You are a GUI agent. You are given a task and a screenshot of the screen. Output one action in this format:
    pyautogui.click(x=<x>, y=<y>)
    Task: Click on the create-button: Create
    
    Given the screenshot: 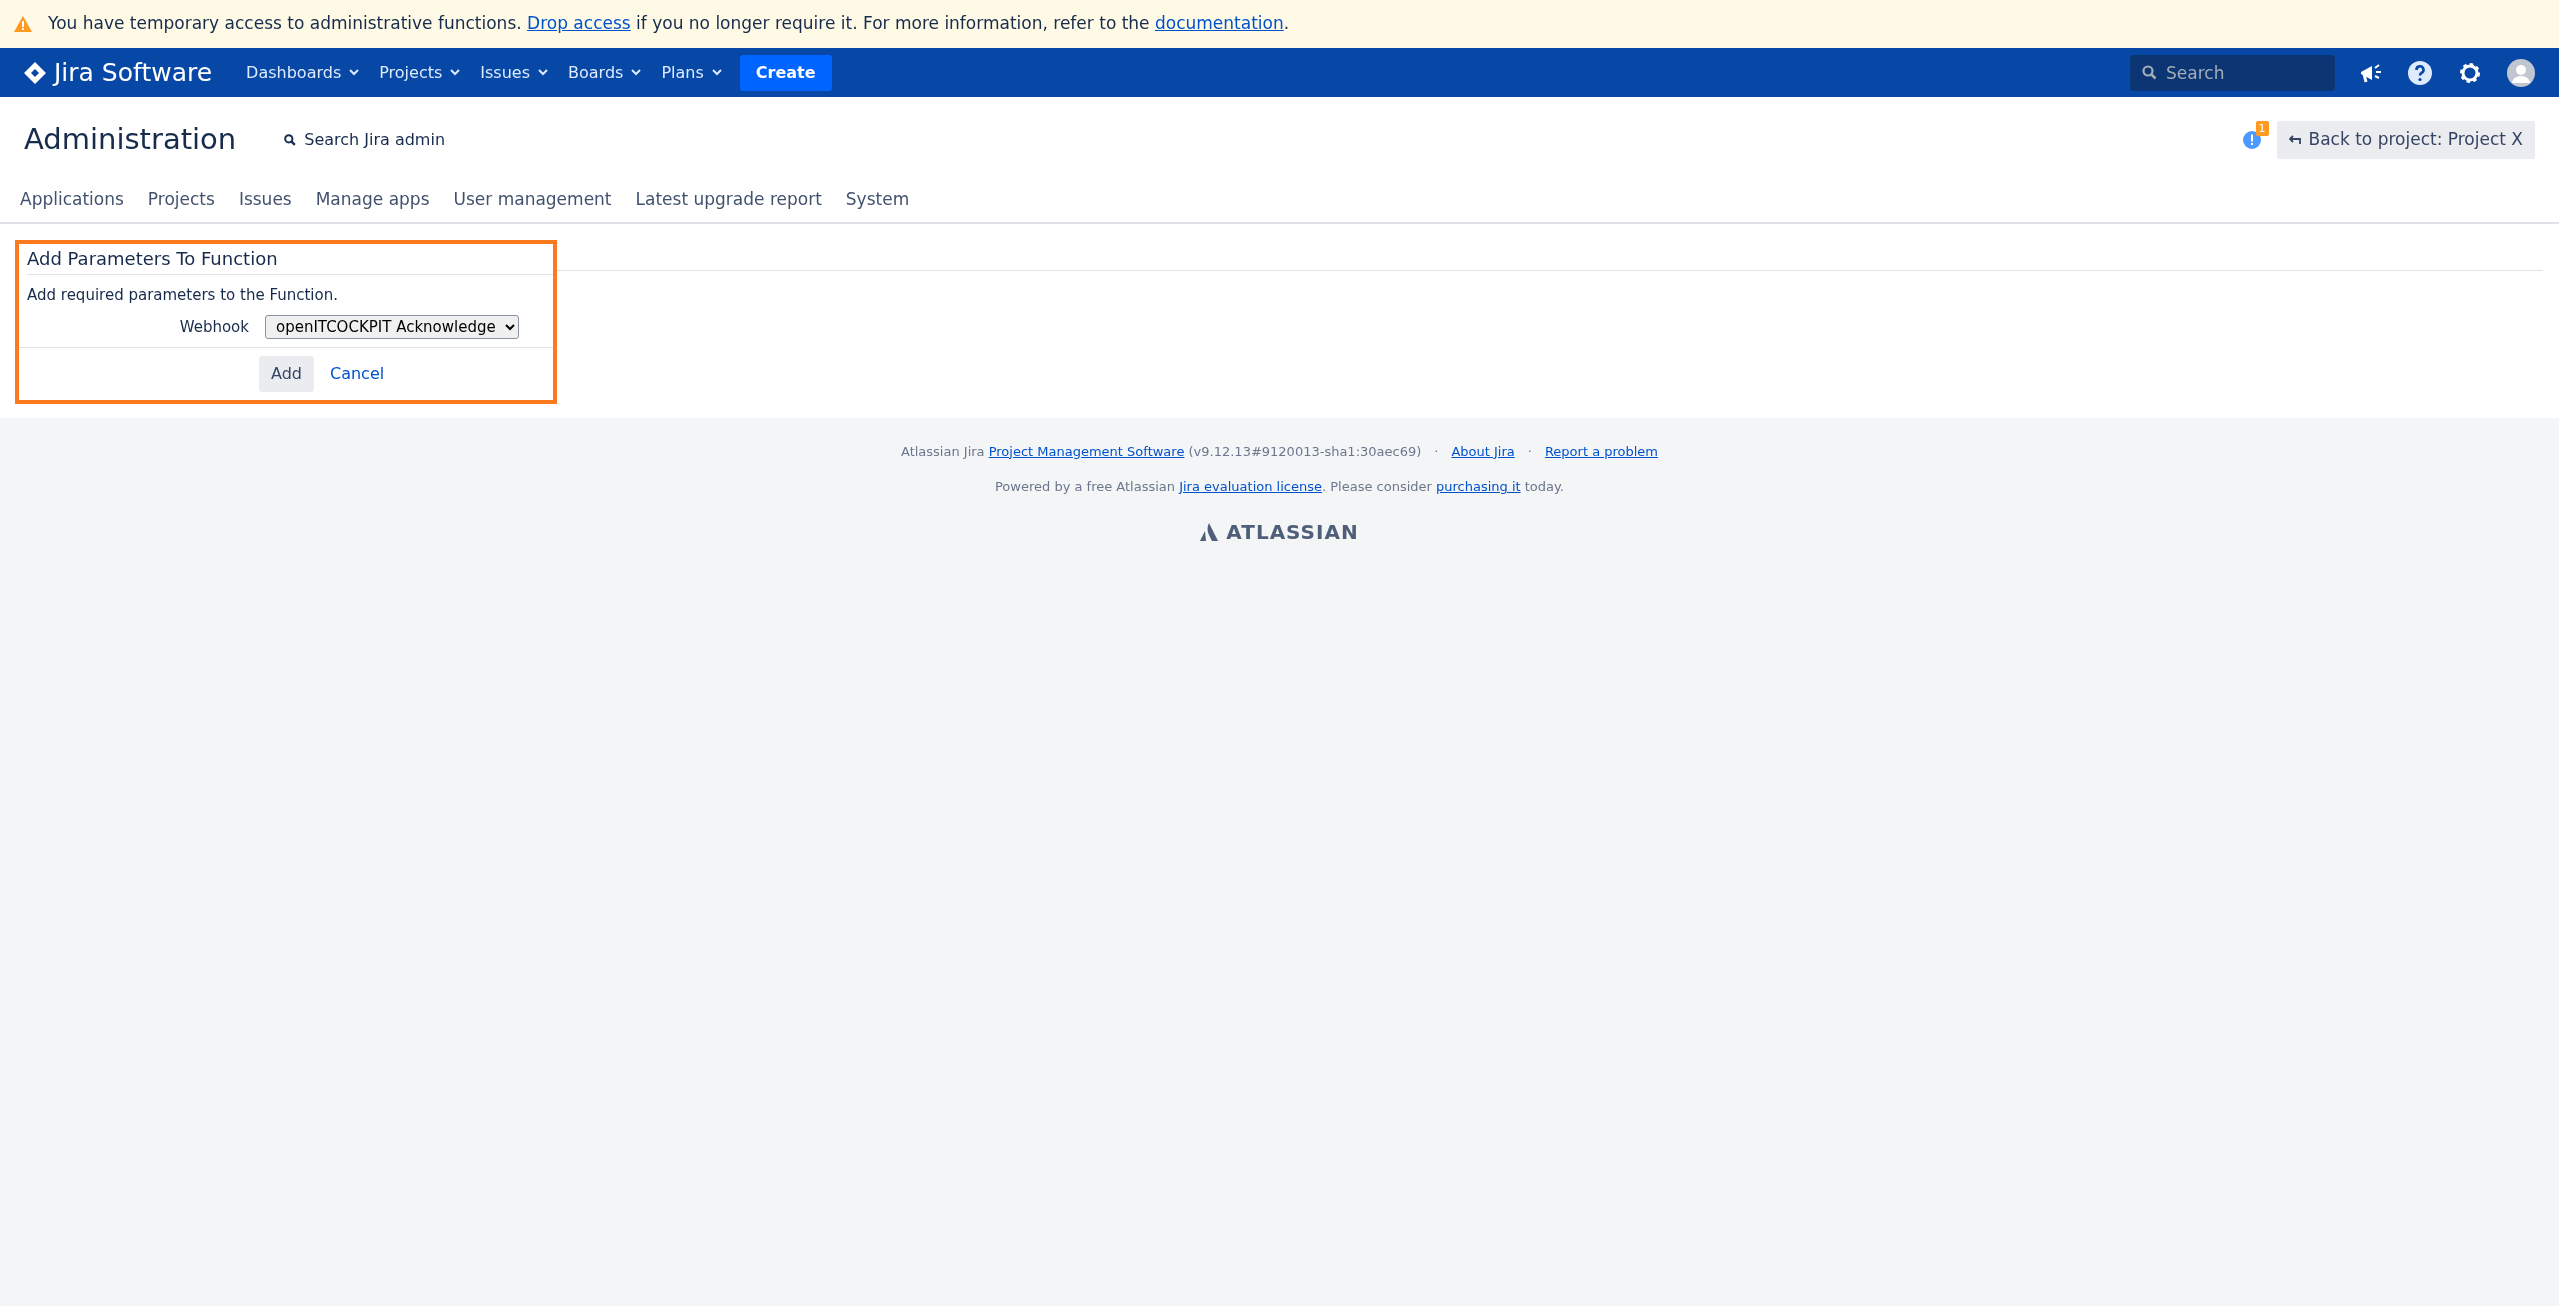 What is the action you would take?
    pyautogui.click(x=785, y=72)
    